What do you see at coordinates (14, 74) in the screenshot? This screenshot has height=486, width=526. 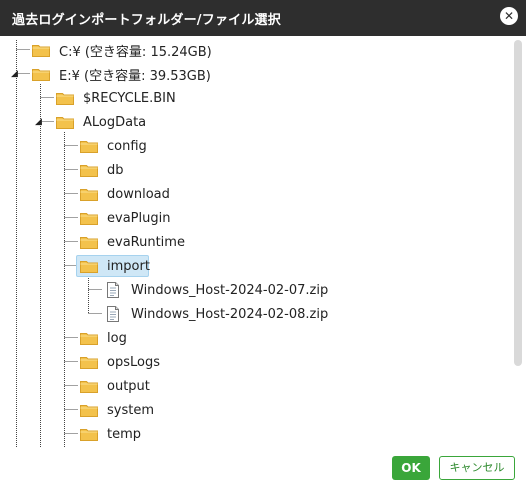 I see `expand-toggle-e: ◢` at bounding box center [14, 74].